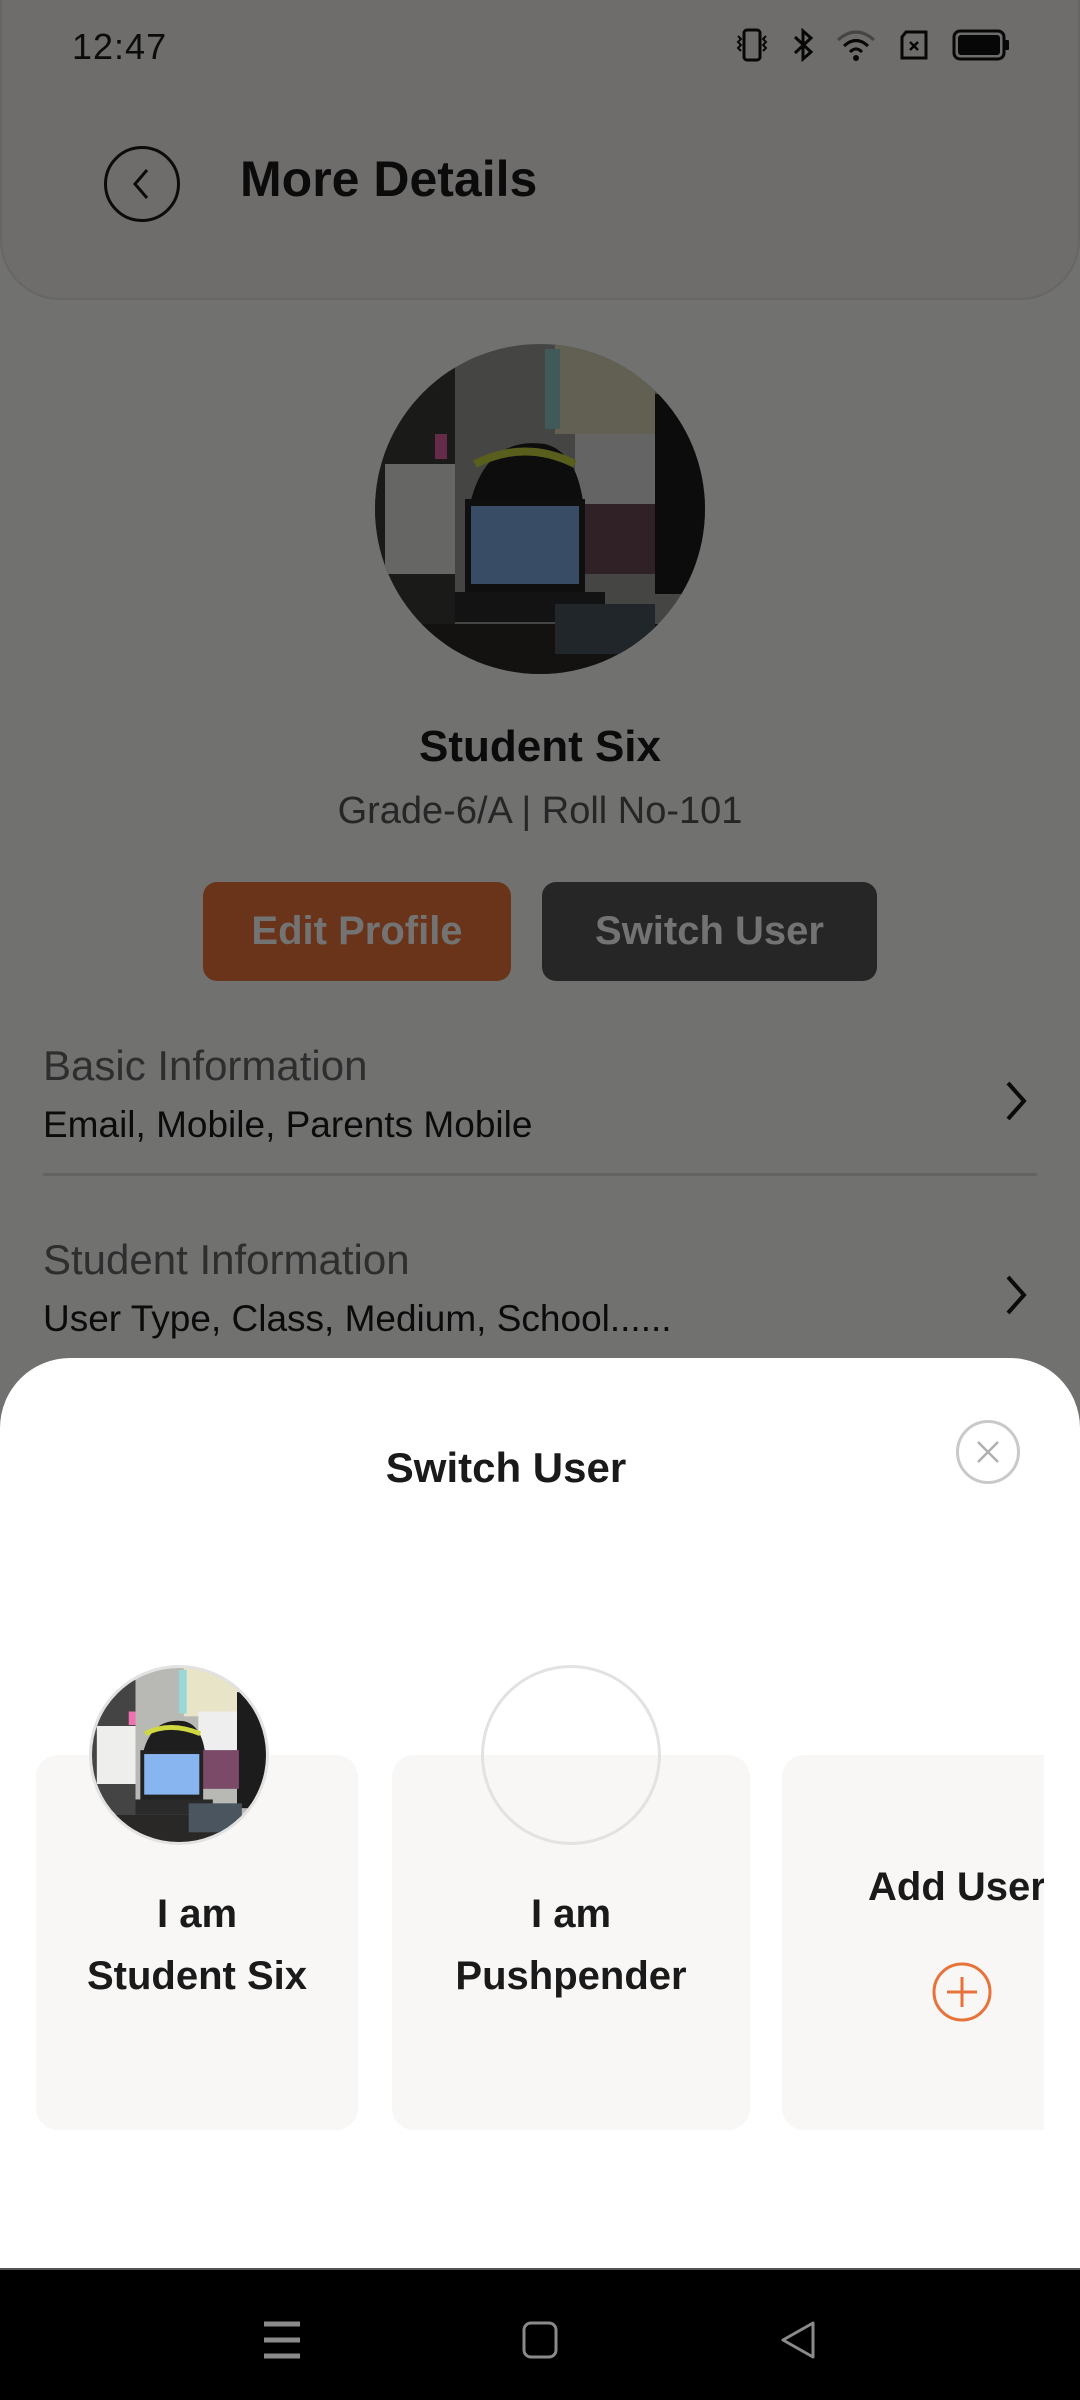 The width and height of the screenshot is (1080, 2400). What do you see at coordinates (571, 1945) in the screenshot?
I see `user-label-pushpender: I am Pushpender` at bounding box center [571, 1945].